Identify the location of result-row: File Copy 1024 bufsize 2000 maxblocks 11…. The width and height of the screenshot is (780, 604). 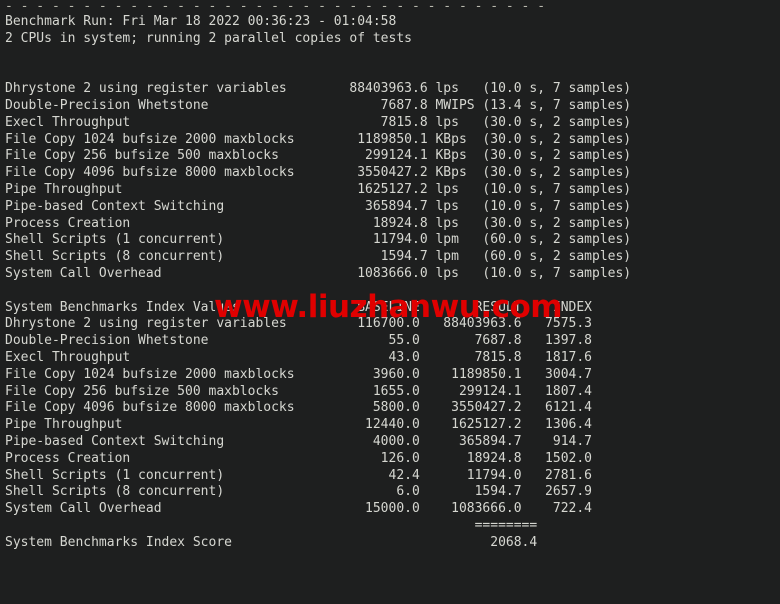
(318, 139).